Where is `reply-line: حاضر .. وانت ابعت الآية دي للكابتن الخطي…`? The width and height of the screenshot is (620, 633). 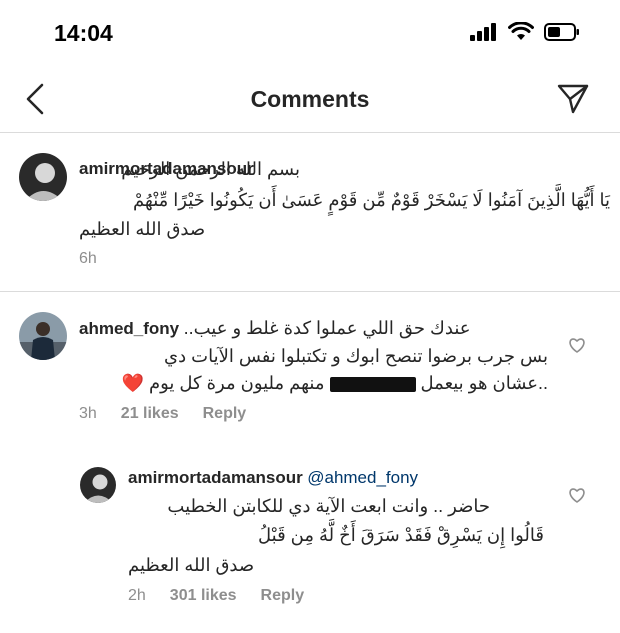 reply-line: حاضر .. وانت ابعت الآية دي للكابتن الخطي… is located at coordinates (328, 506).